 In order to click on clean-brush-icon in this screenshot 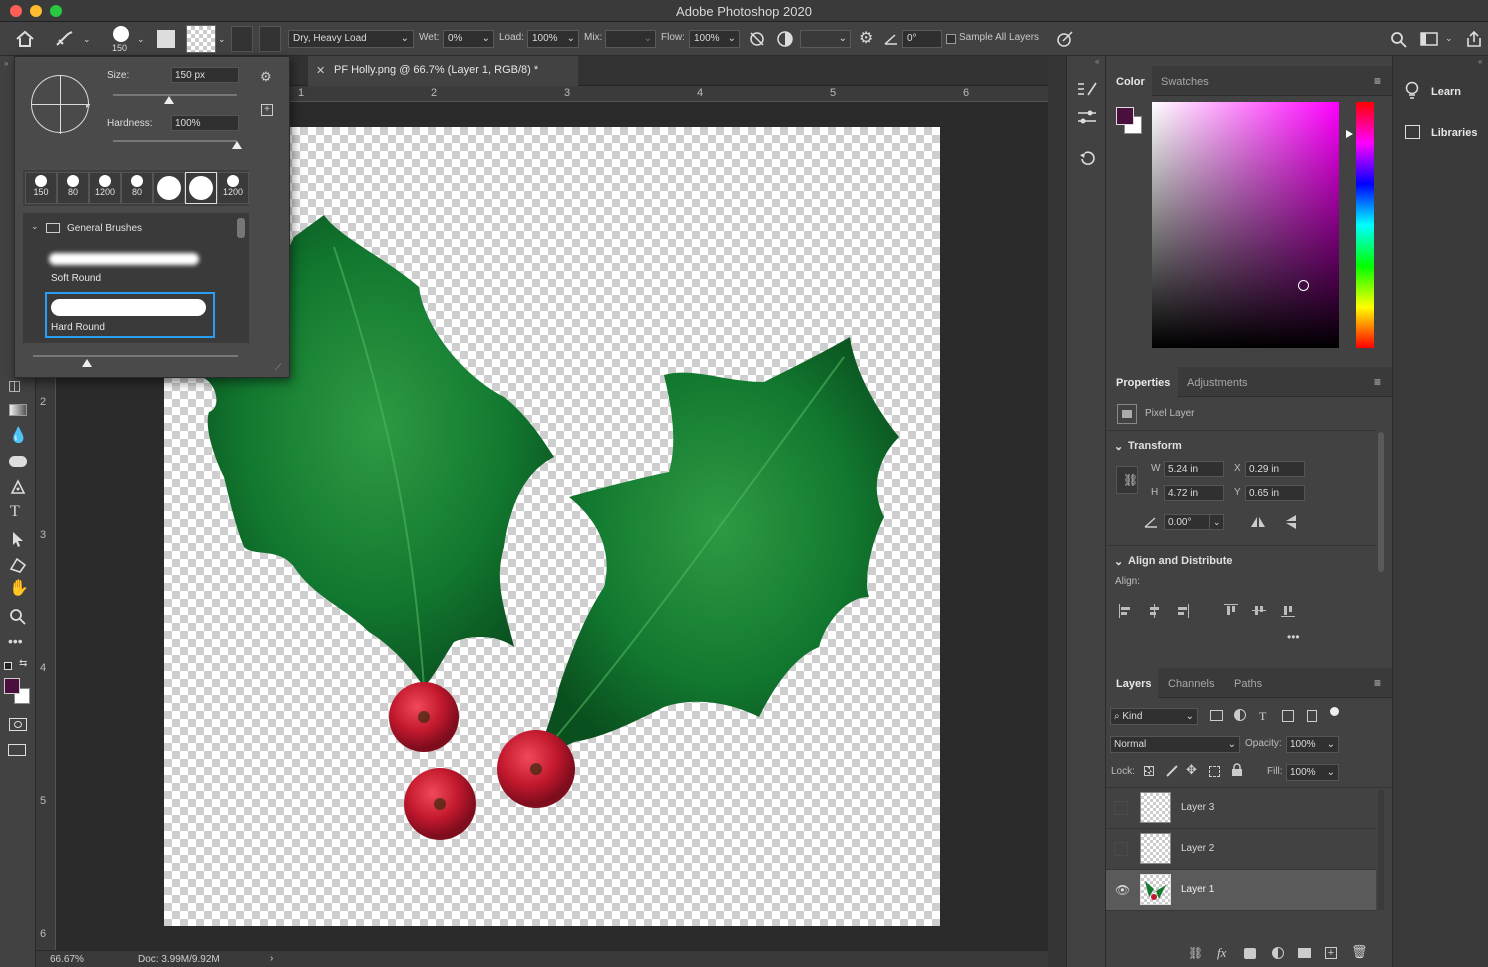, I will do `click(270, 39)`.